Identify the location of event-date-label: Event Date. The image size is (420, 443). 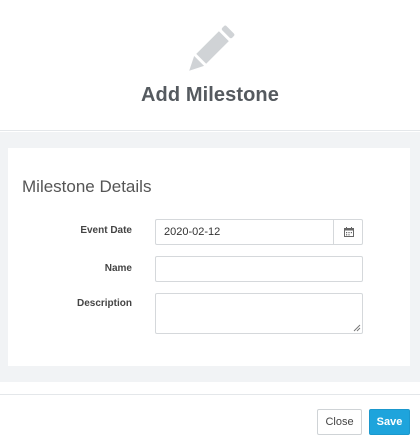
(106, 230).